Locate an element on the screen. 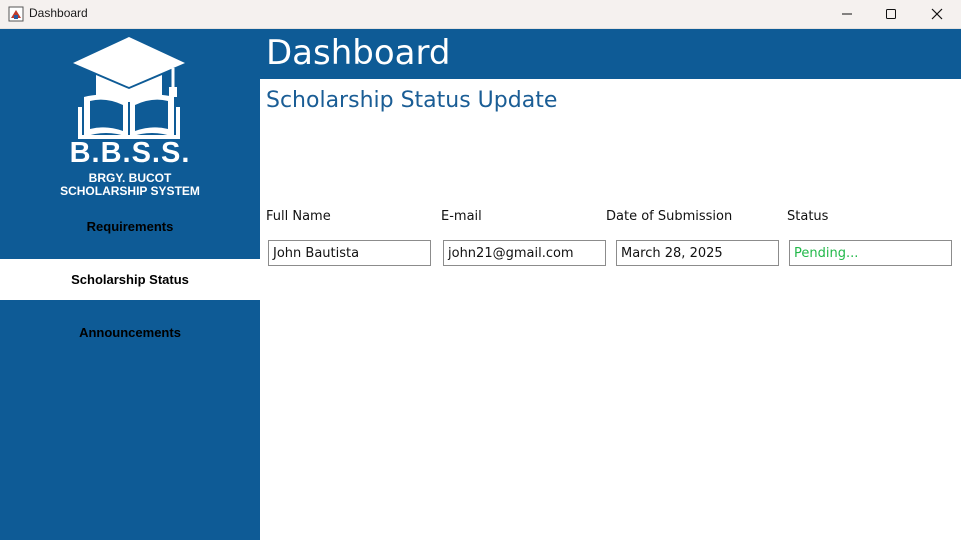 This screenshot has width=961, height=540. maximize-button is located at coordinates (891, 14).